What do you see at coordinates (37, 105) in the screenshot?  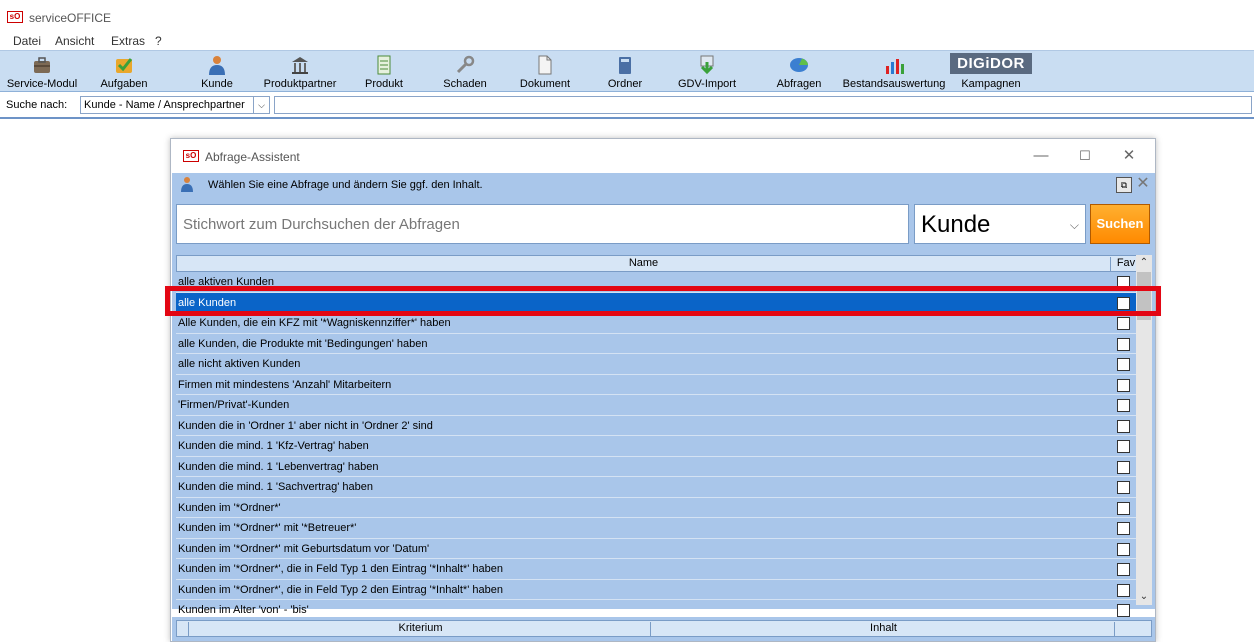 I see `search-label: Suche nach:` at bounding box center [37, 105].